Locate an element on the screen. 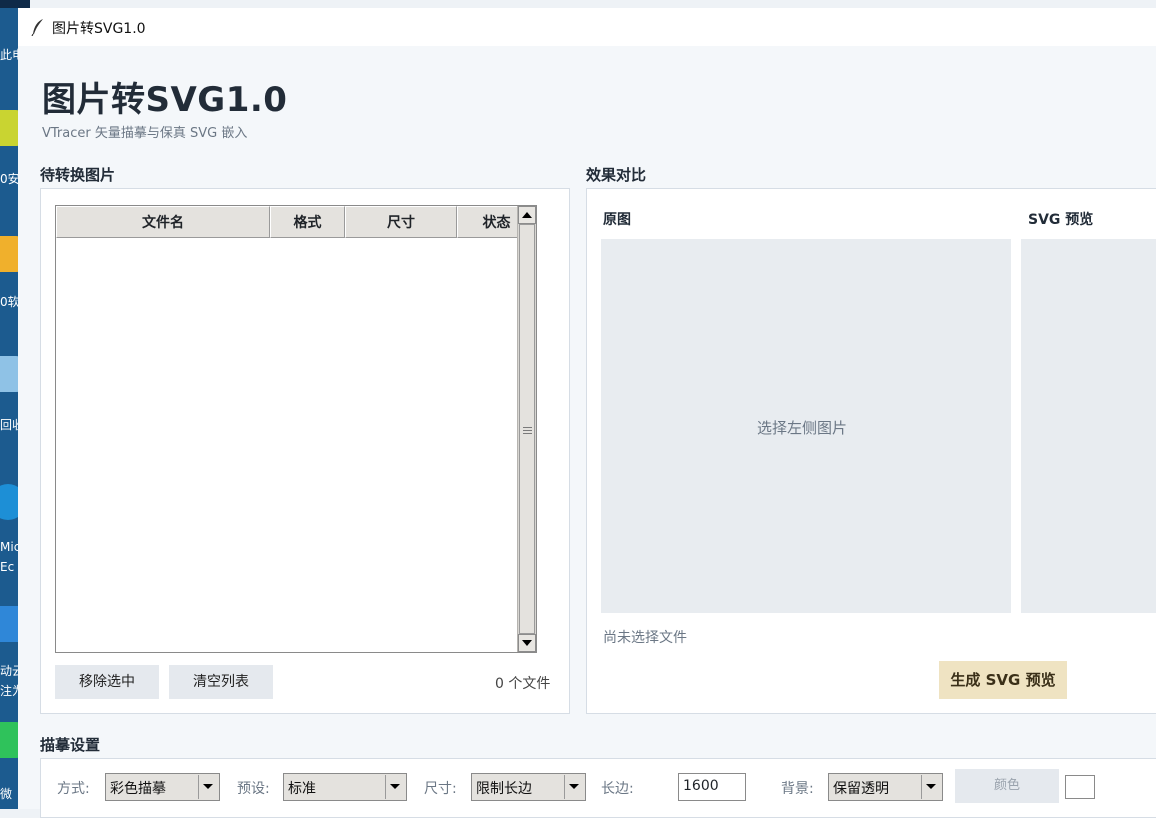 The width and height of the screenshot is (1156, 818). size-label: 尺寸: is located at coordinates (440, 789).